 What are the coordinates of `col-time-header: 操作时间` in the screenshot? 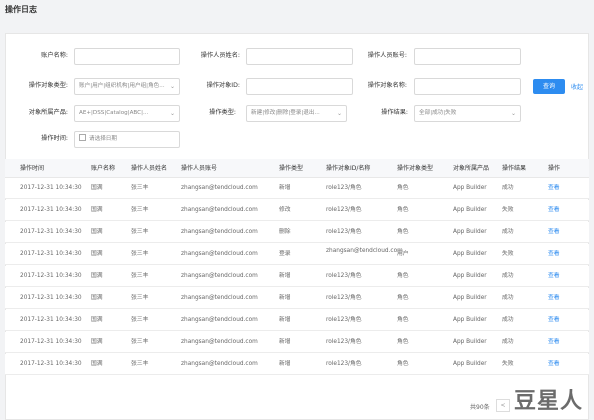 It's located at (32, 168).